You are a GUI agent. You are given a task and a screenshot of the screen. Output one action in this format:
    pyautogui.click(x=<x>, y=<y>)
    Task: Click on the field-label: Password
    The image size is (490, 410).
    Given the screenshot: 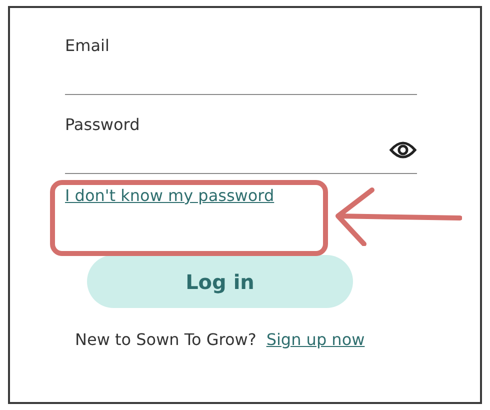 What is the action you would take?
    pyautogui.click(x=103, y=124)
    